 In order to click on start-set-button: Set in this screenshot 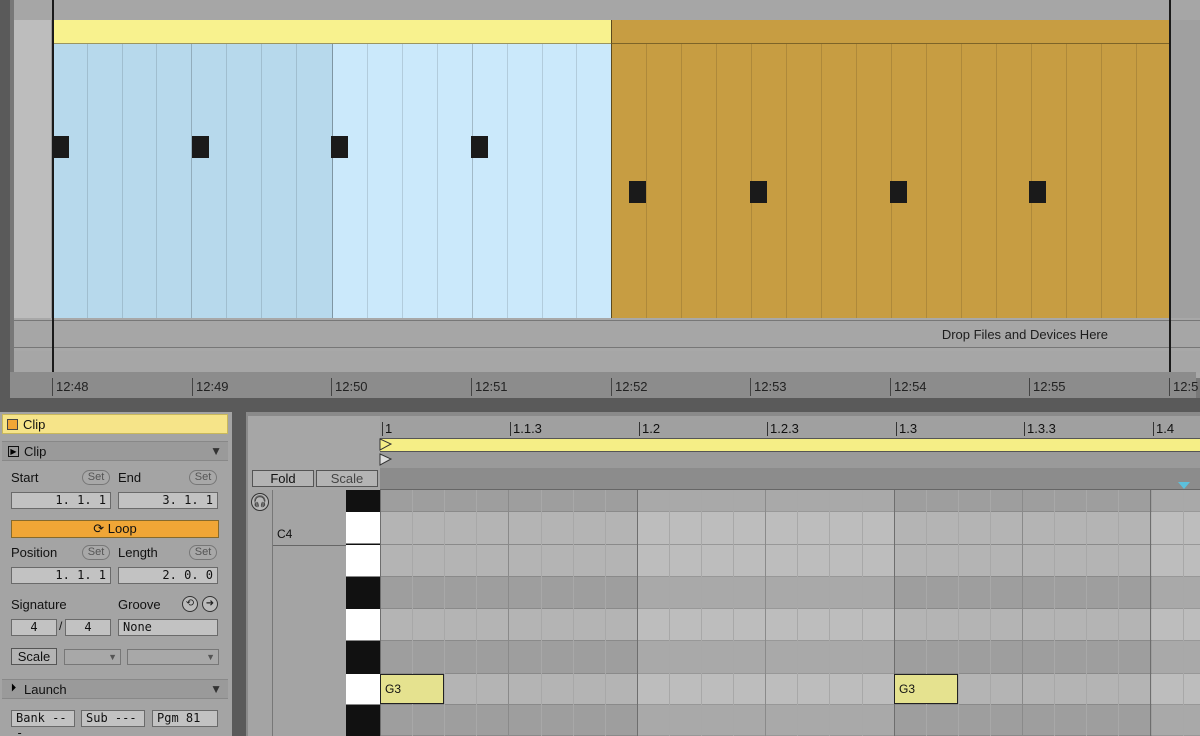, I will do `click(96, 477)`.